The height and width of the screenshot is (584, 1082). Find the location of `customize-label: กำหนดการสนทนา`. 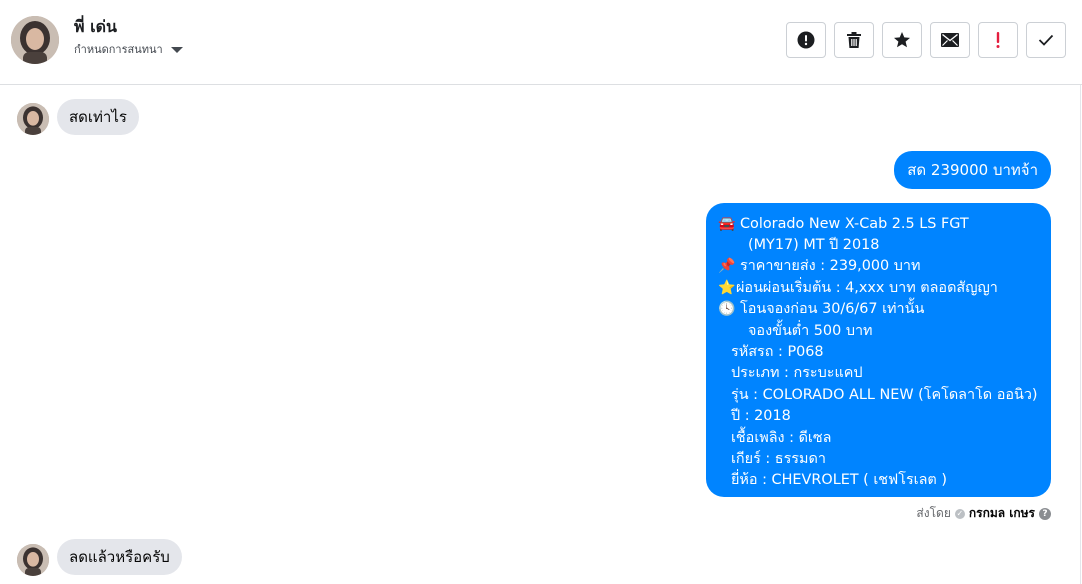

customize-label: กำหนดการสนทนา is located at coordinates (118, 49).